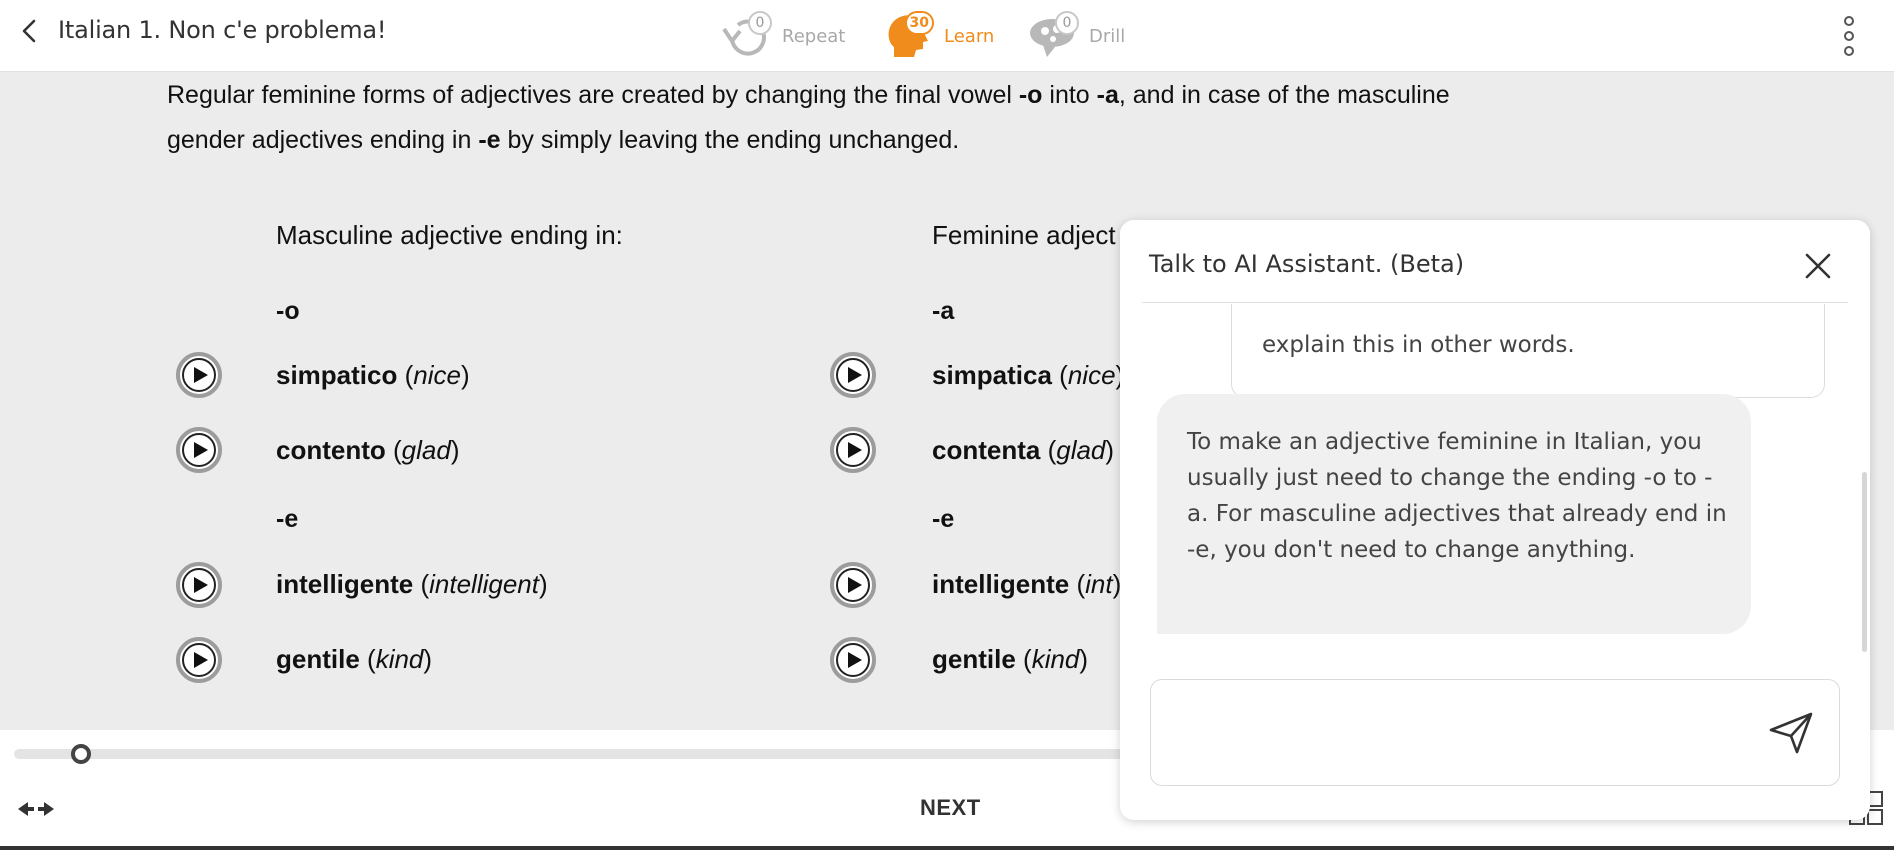  What do you see at coordinates (1418, 345) in the screenshot?
I see `user-message-text: explain this in other words.` at bounding box center [1418, 345].